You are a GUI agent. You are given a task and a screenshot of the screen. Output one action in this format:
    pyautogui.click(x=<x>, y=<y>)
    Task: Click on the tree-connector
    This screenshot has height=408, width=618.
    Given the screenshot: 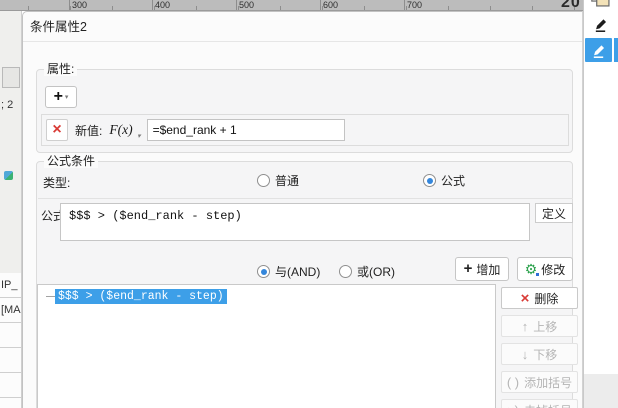 What is the action you would take?
    pyautogui.click(x=50, y=296)
    